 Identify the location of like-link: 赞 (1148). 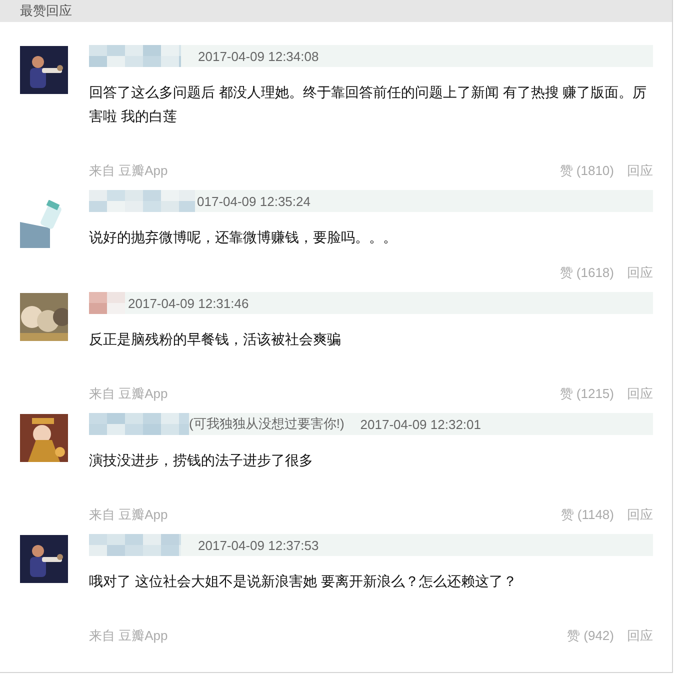
(587, 515).